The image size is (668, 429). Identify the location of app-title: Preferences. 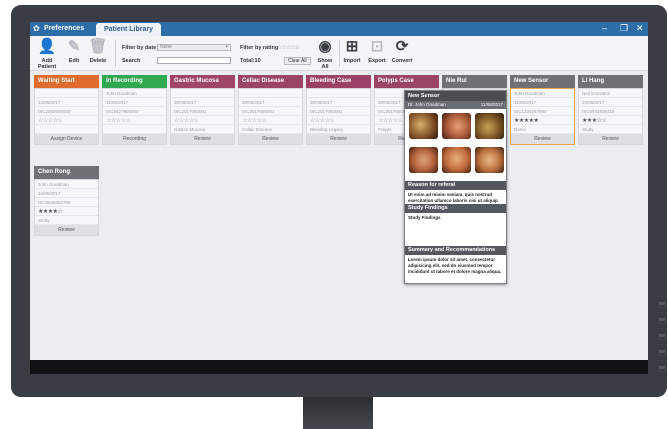
(64, 28).